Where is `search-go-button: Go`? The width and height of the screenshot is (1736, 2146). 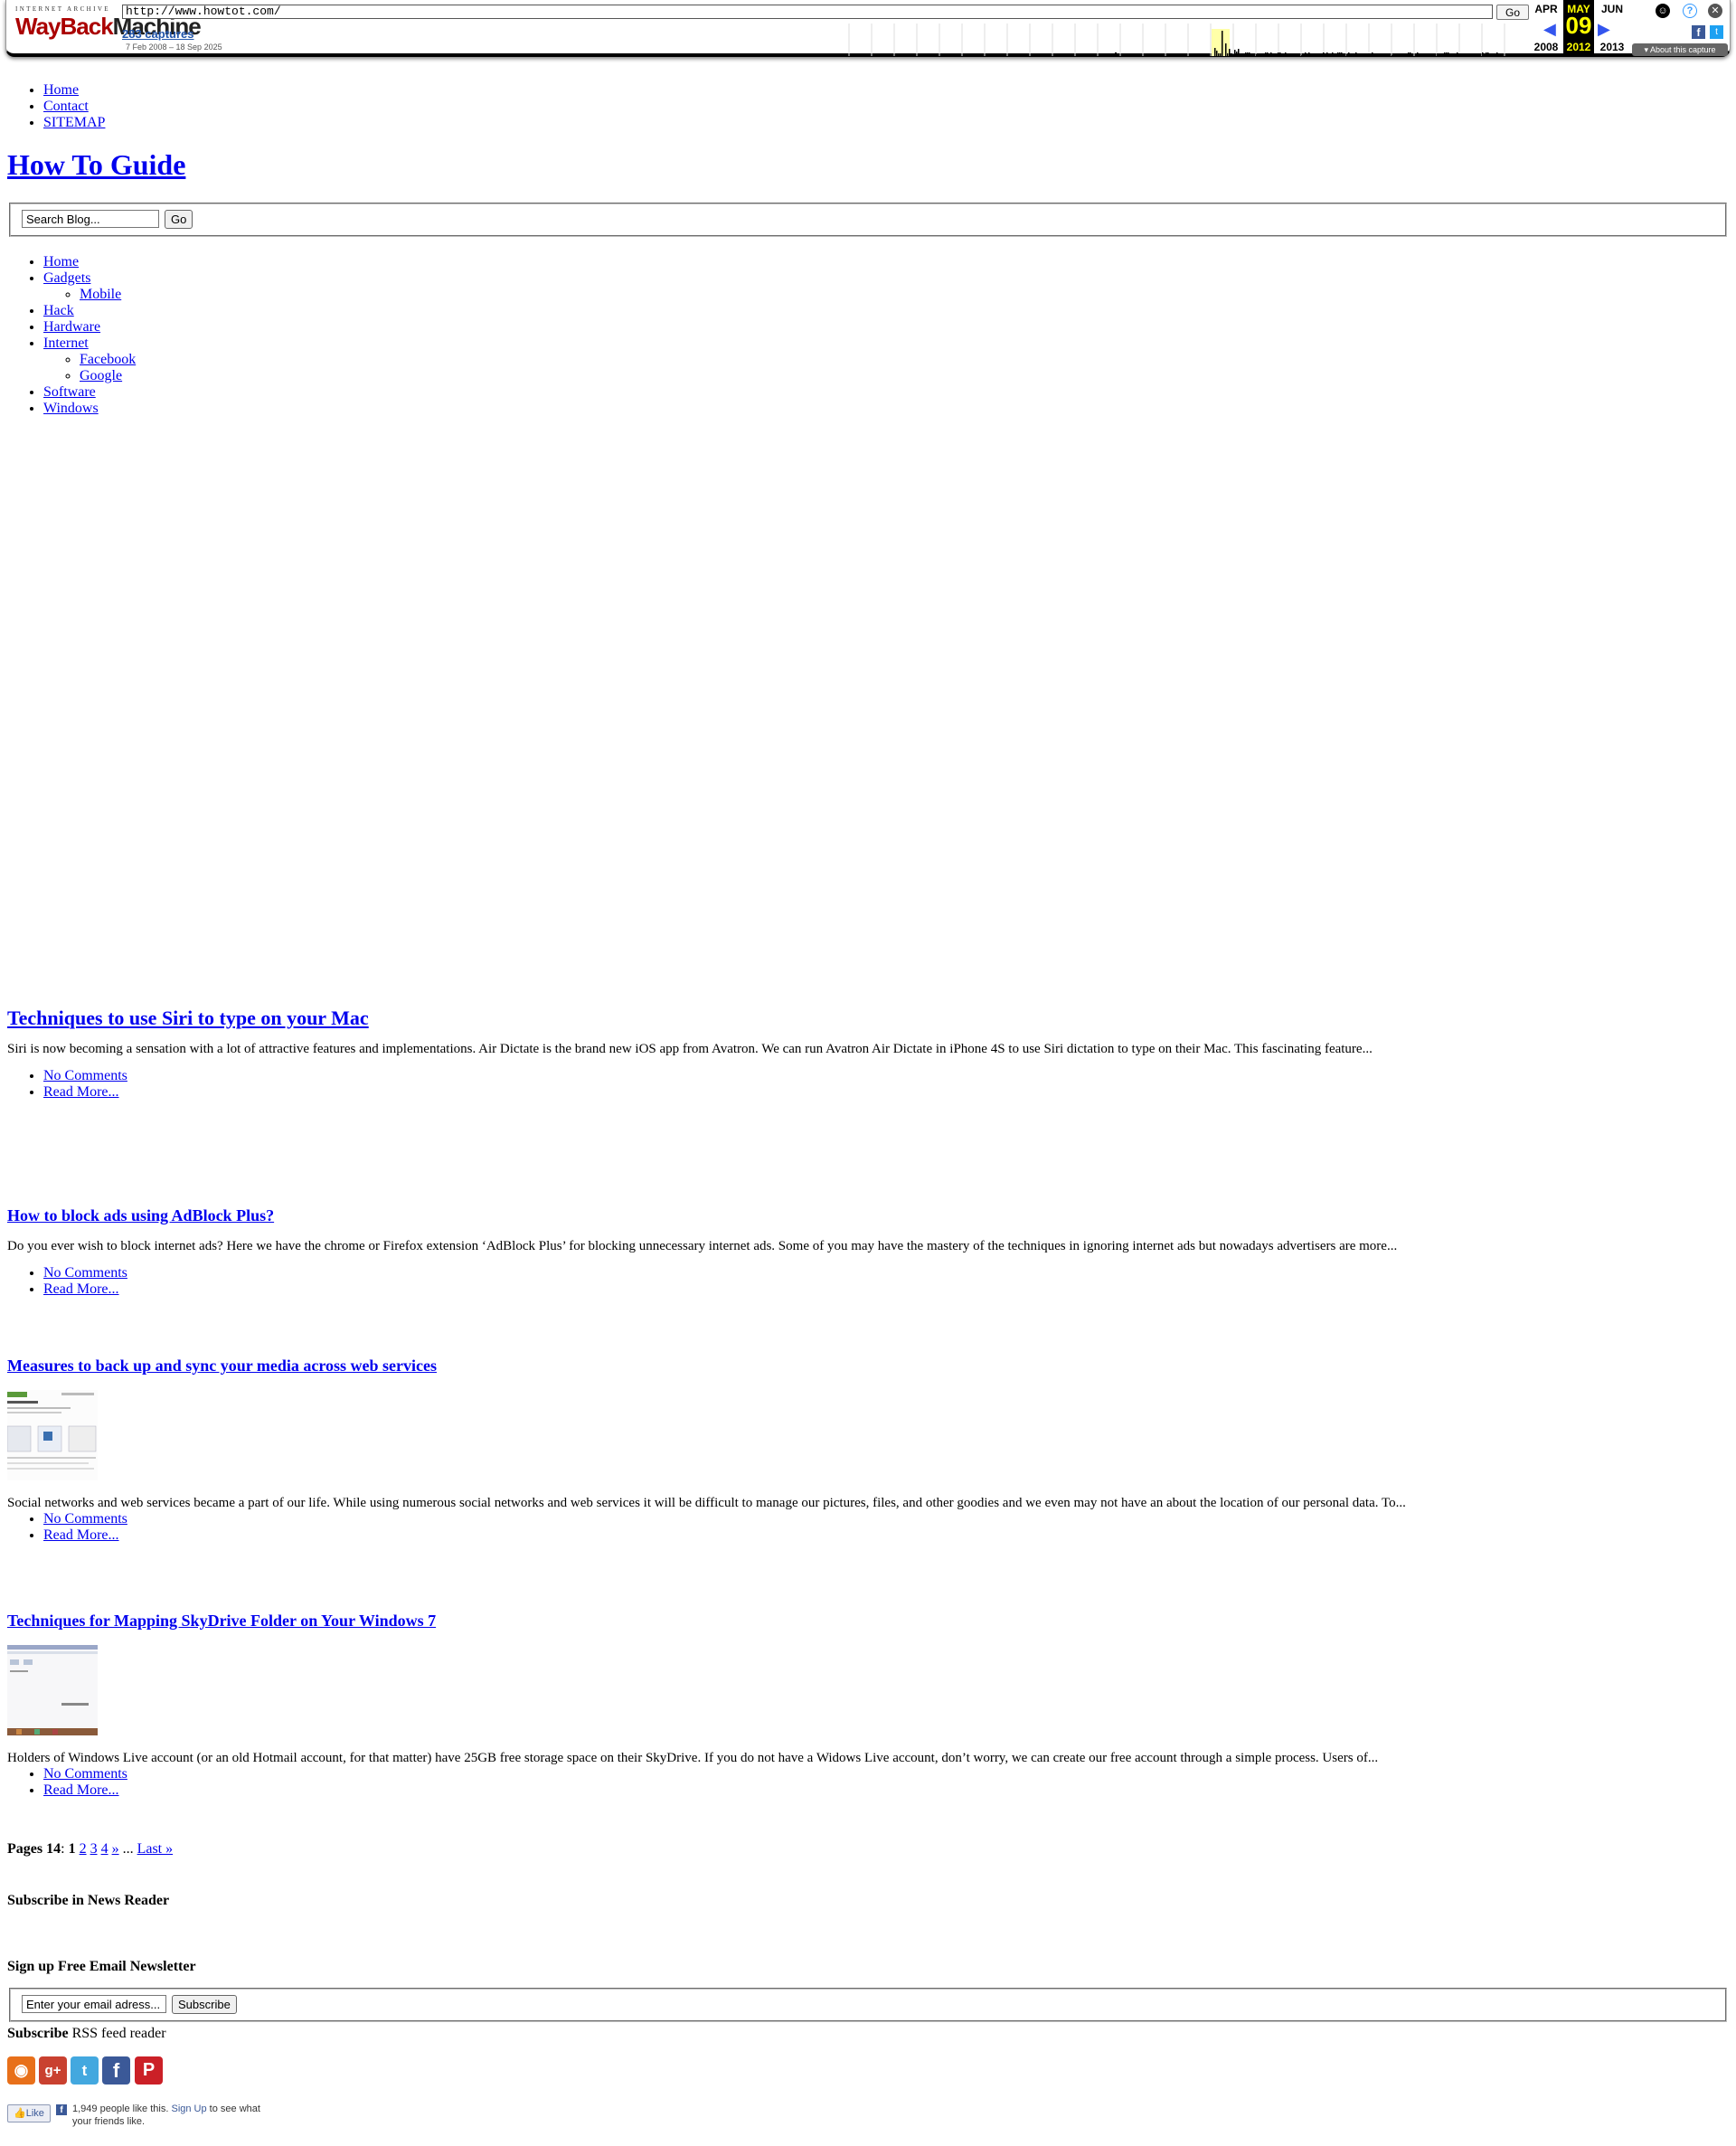
search-go-button: Go is located at coordinates (179, 220).